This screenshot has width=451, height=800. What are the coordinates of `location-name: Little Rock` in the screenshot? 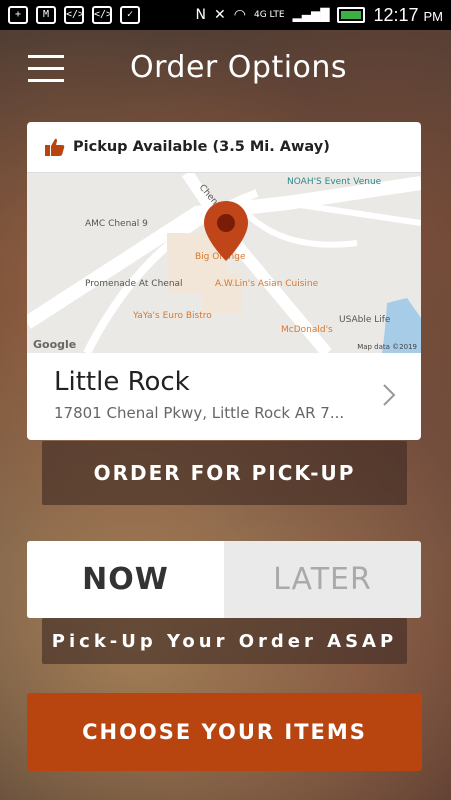 It's located at (122, 382).